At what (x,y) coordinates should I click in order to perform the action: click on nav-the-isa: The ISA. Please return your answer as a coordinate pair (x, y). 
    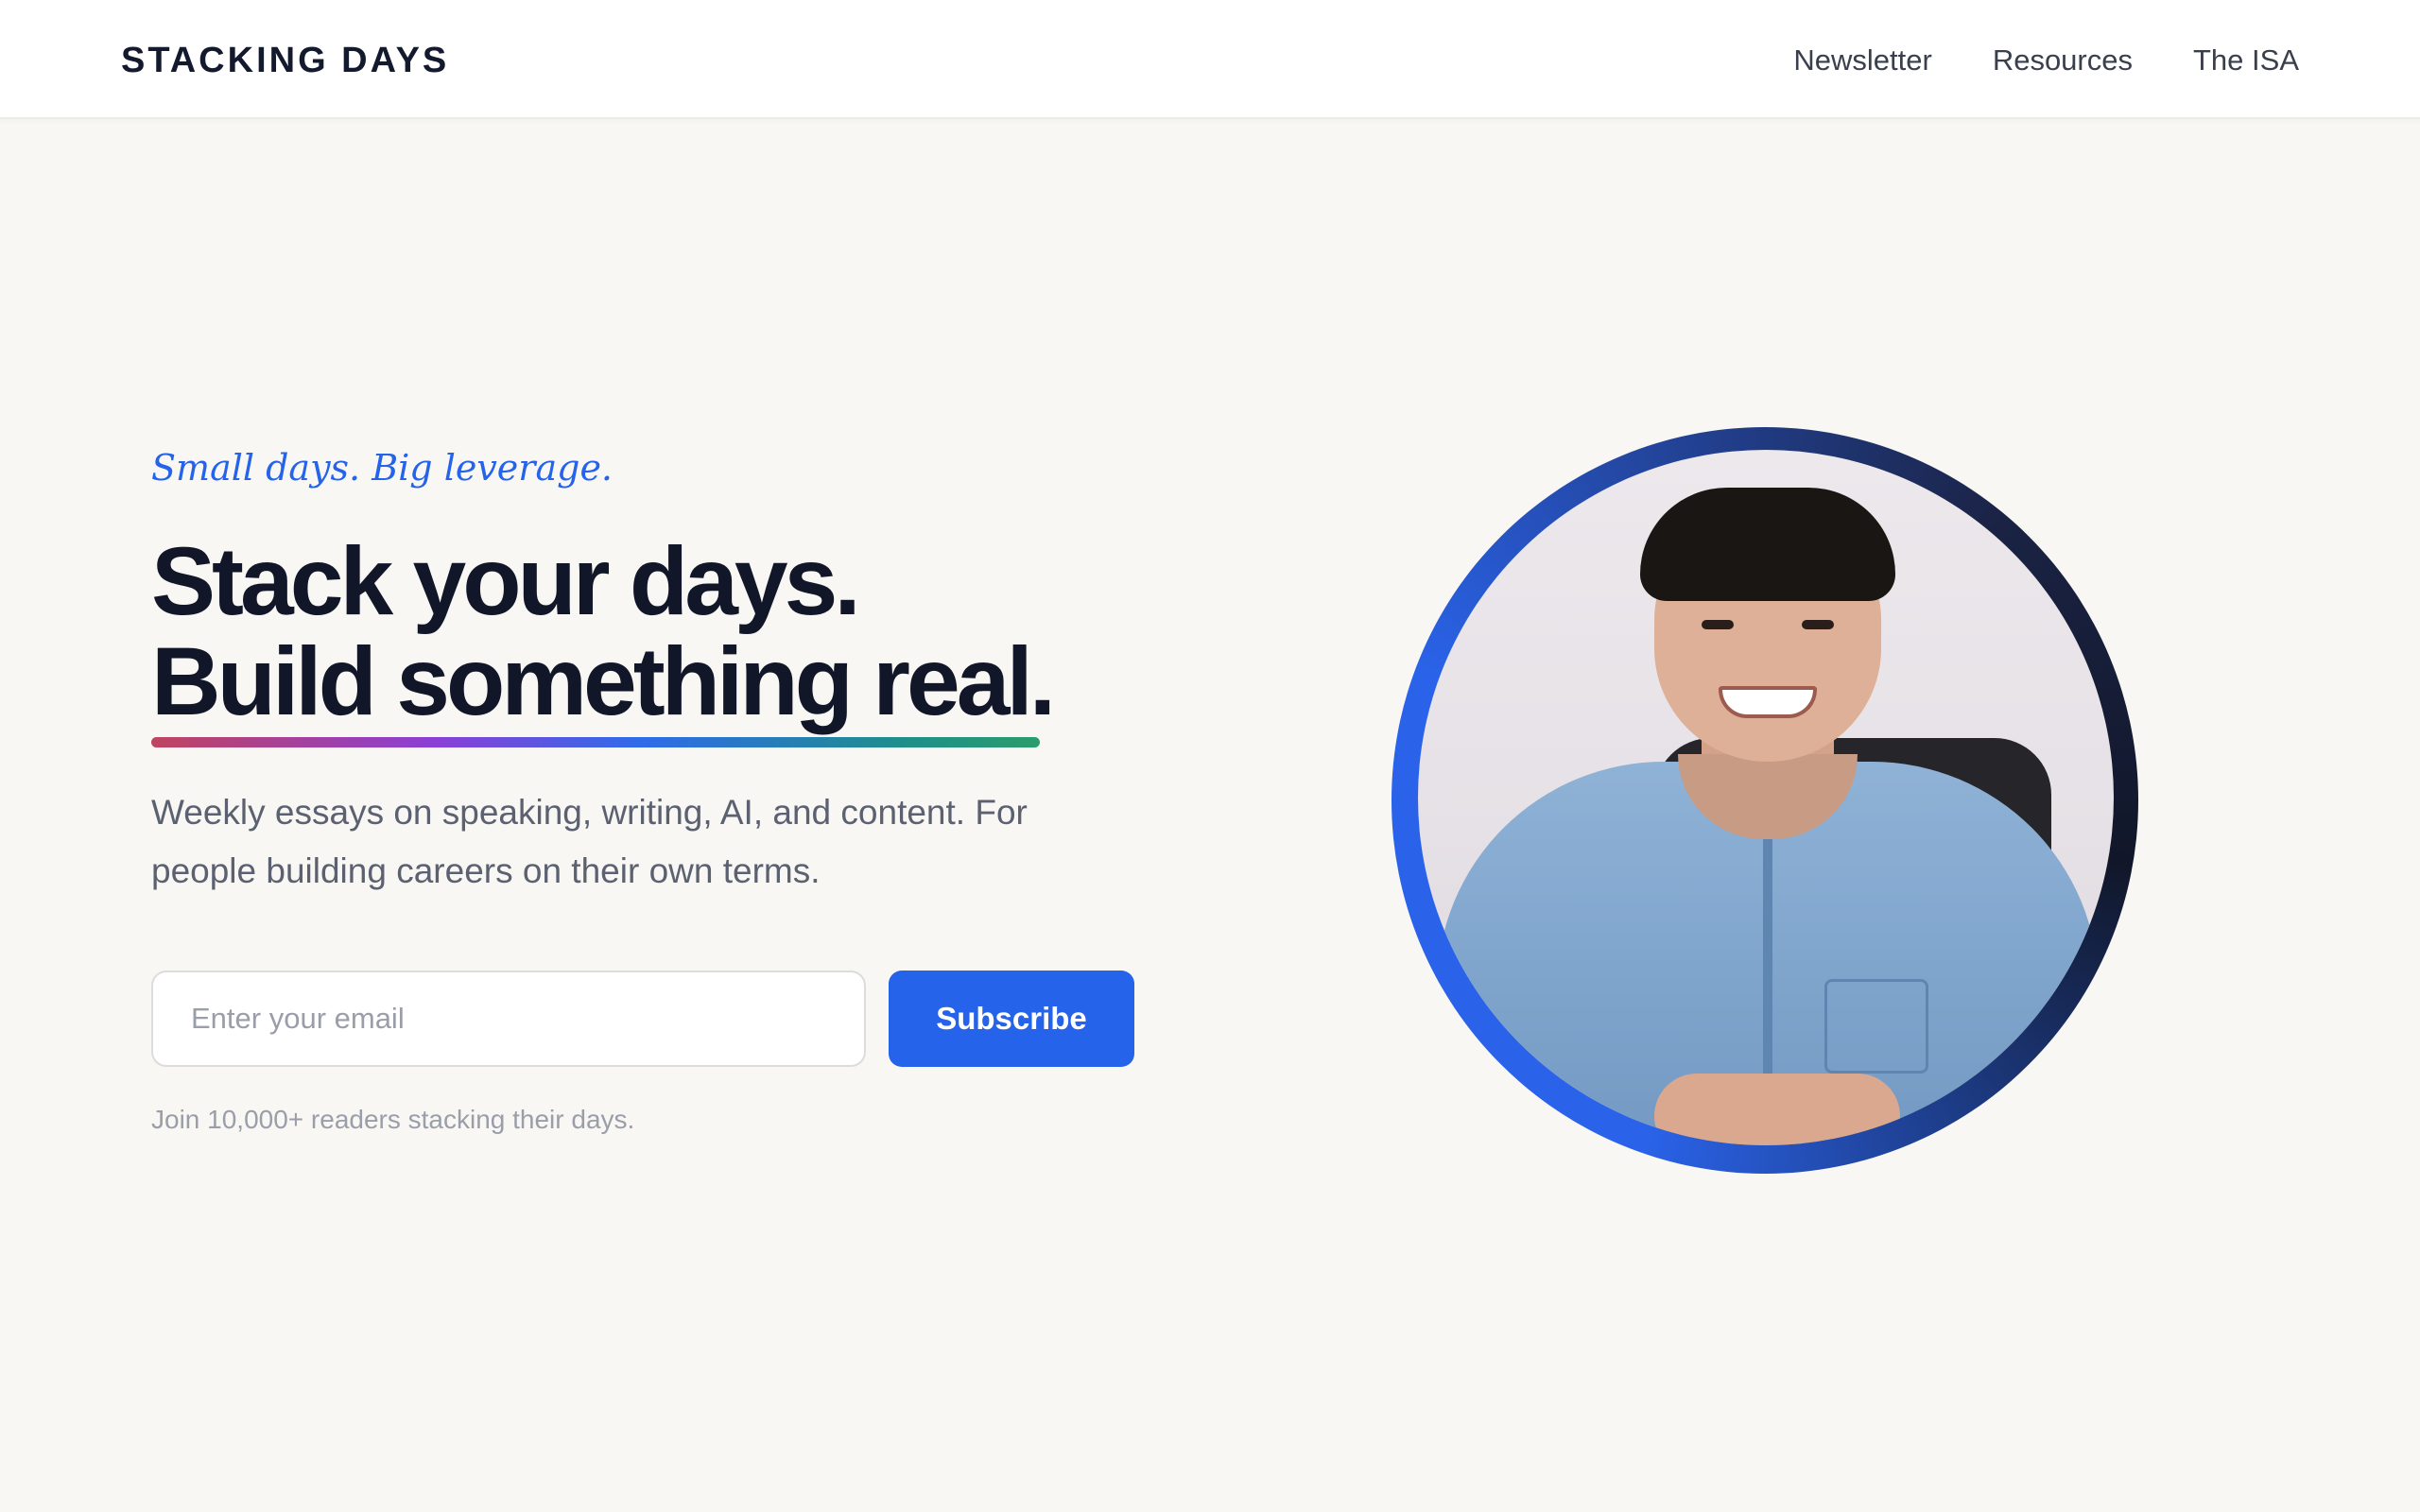
    Looking at the image, I should click on (2246, 60).